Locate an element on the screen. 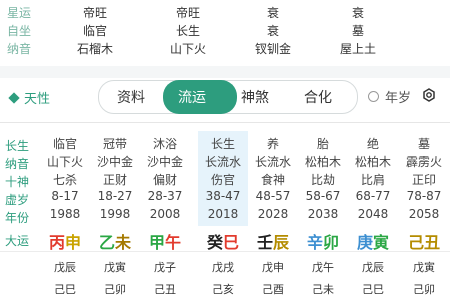 This screenshot has width=450, height=300. row-label: 星运 is located at coordinates (19, 13).